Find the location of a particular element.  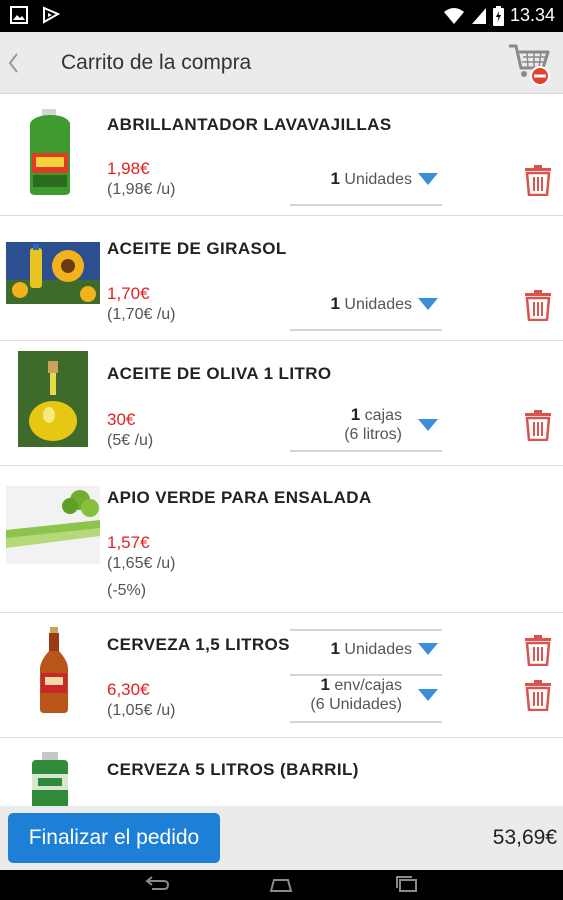

signal-icon is located at coordinates (478, 15).